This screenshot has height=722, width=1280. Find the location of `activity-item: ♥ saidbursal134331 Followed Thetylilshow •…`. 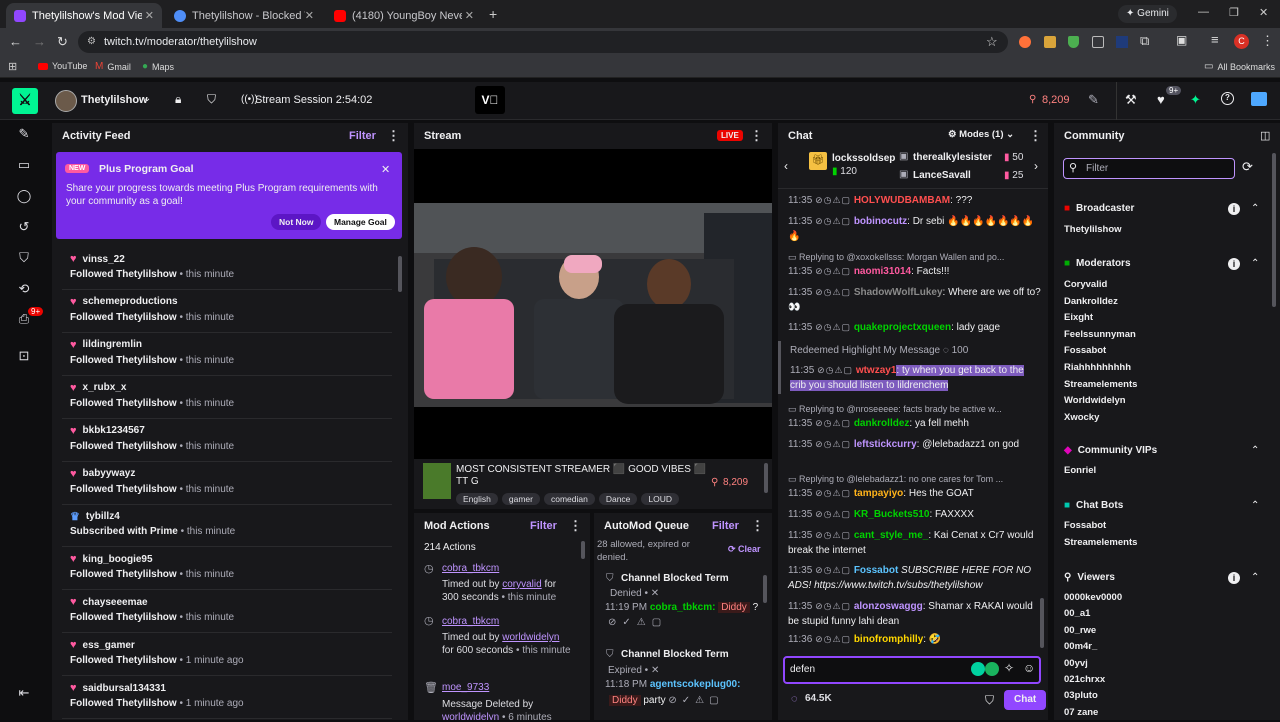

activity-item: ♥ saidbursal134331 Followed Thetylilshow •… is located at coordinates (227, 697).